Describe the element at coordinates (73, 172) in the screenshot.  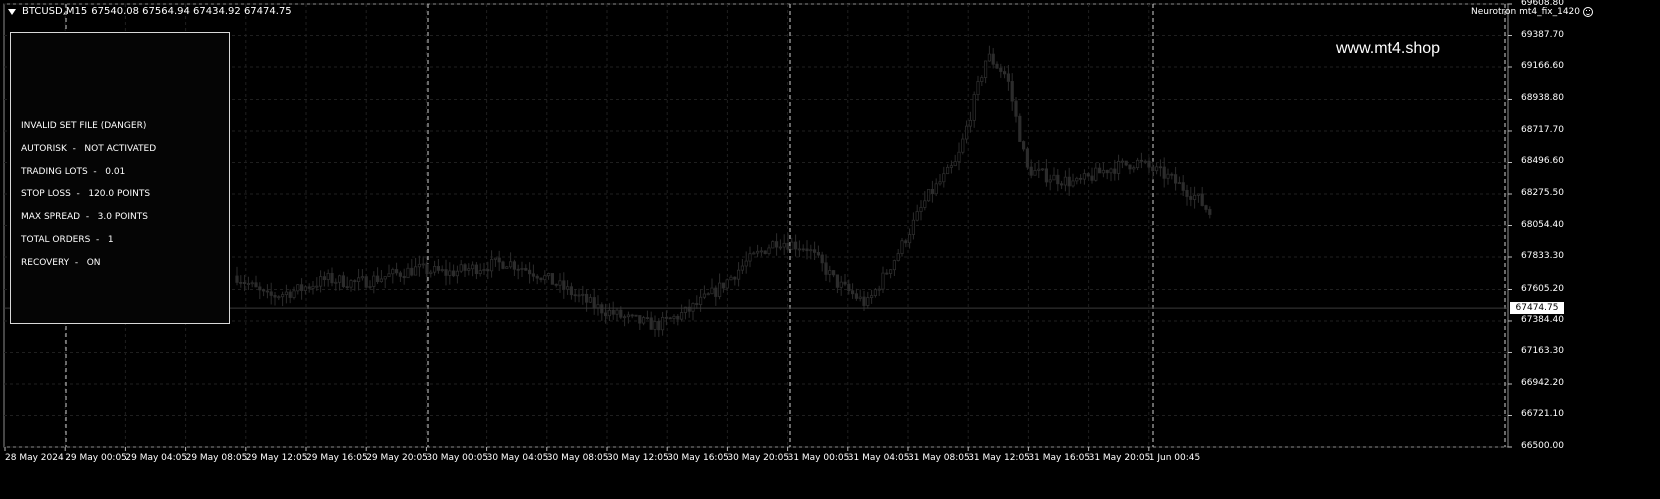
I see `info-row-trading-lots: TRADING LOTS - 0.01` at that location.